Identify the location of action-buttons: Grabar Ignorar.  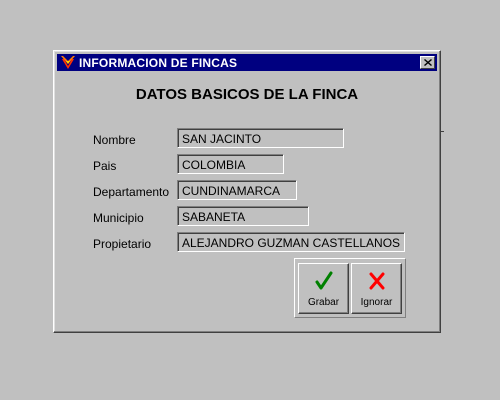
(350, 288).